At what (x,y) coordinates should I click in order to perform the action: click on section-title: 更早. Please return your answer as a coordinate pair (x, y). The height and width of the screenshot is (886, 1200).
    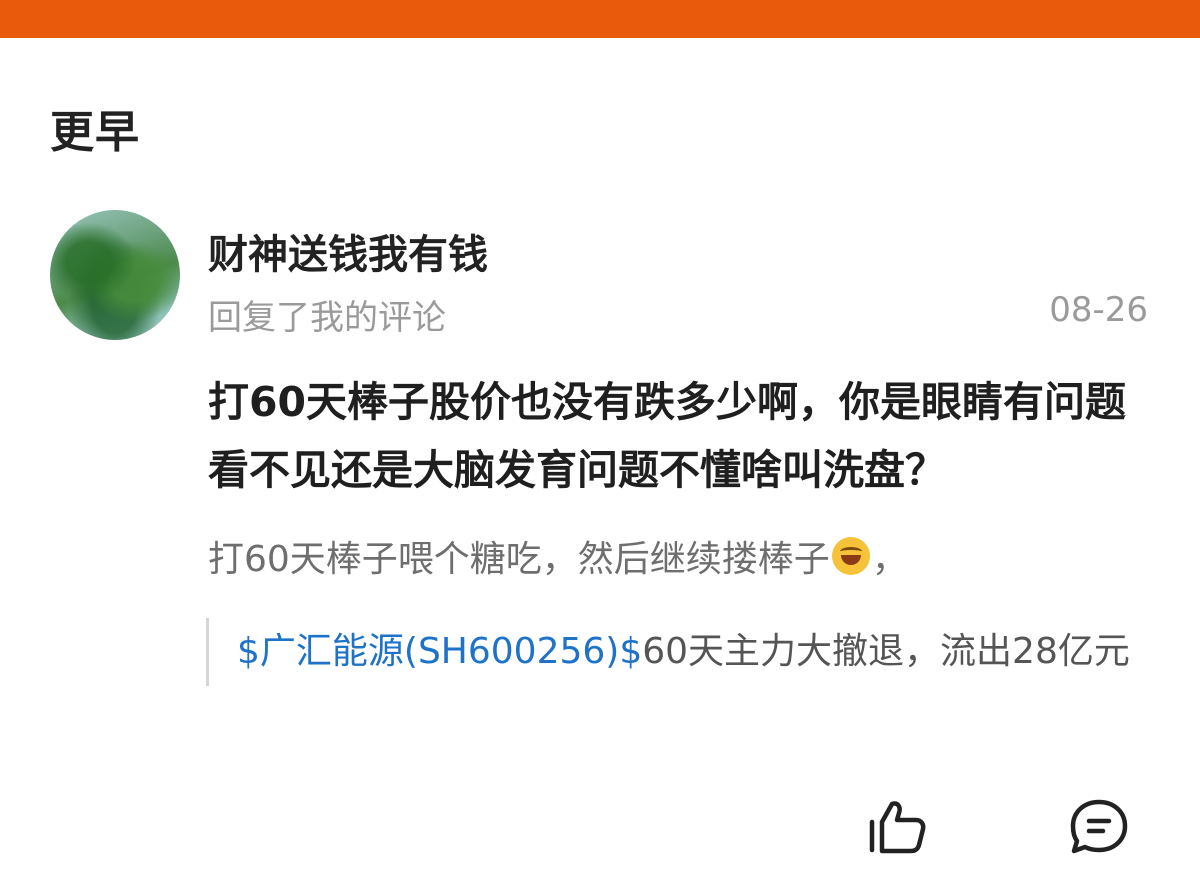
    Looking at the image, I should click on (95, 132).